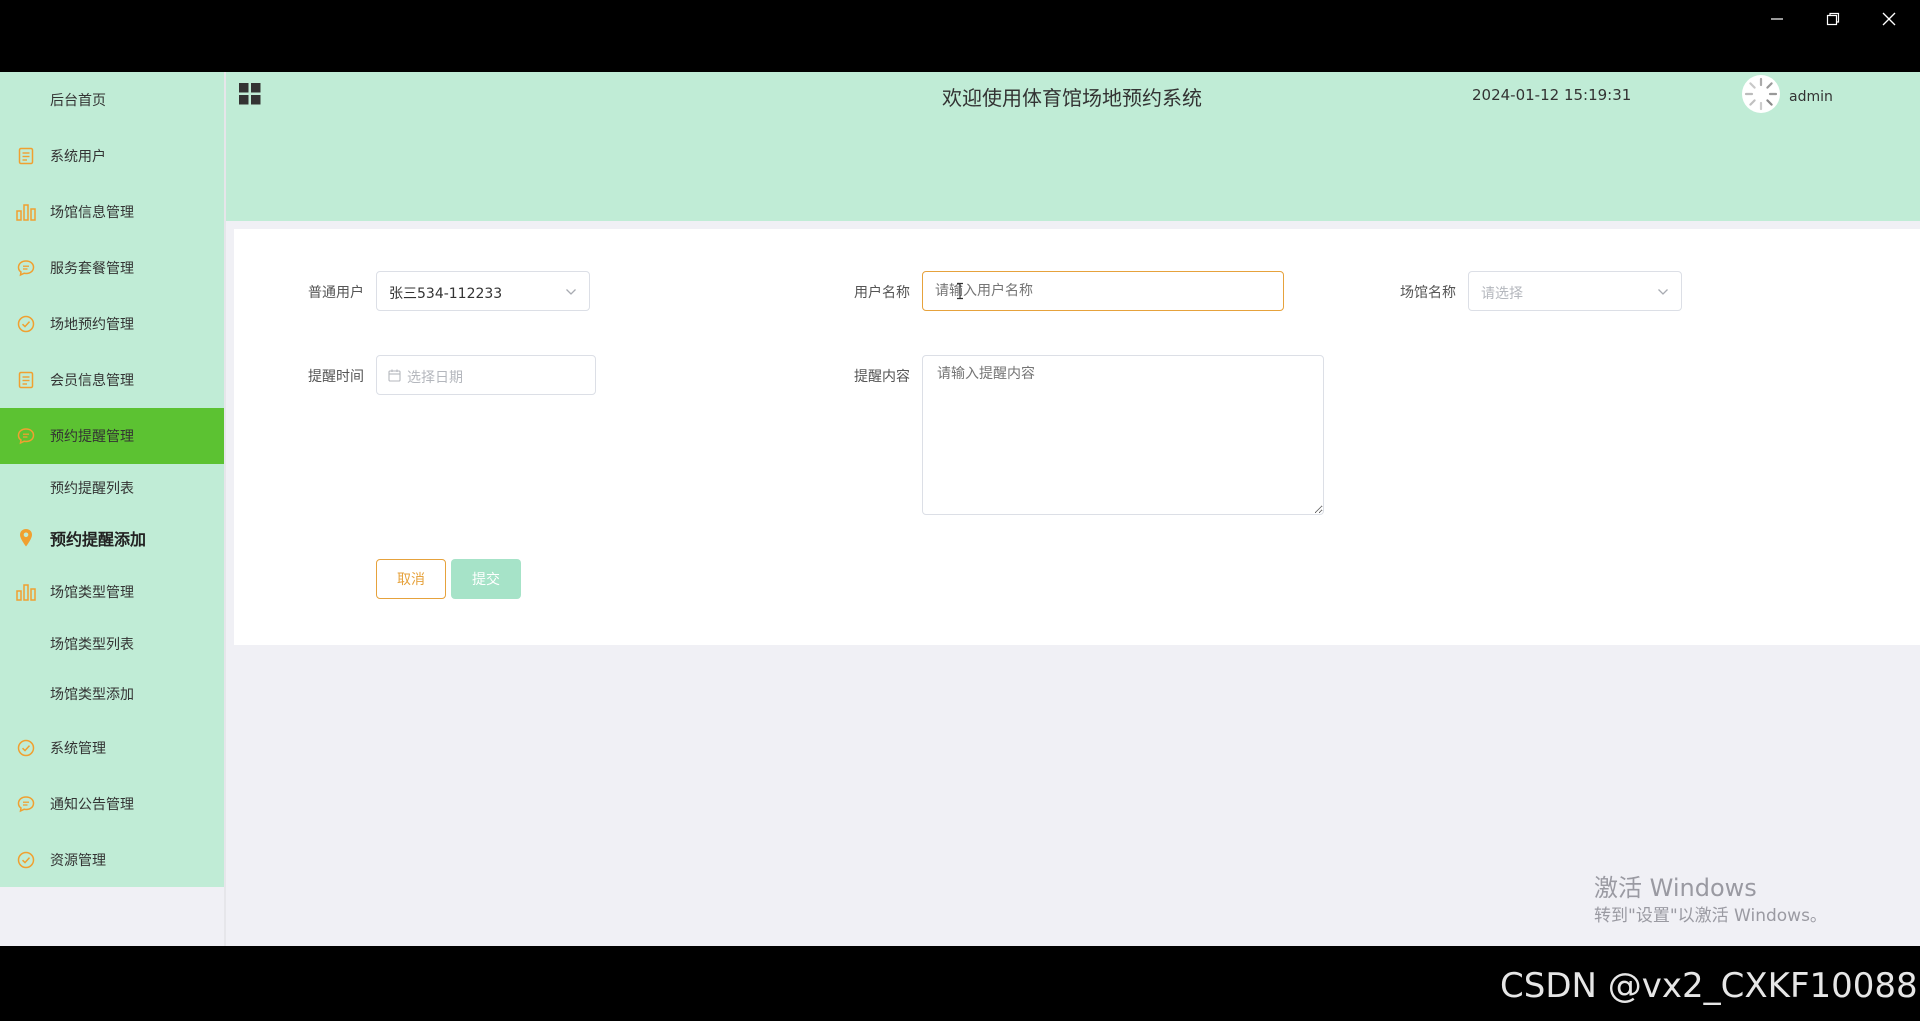 The image size is (1920, 1021). I want to click on sidebar-item-label: 通知公告管理, so click(92, 805).